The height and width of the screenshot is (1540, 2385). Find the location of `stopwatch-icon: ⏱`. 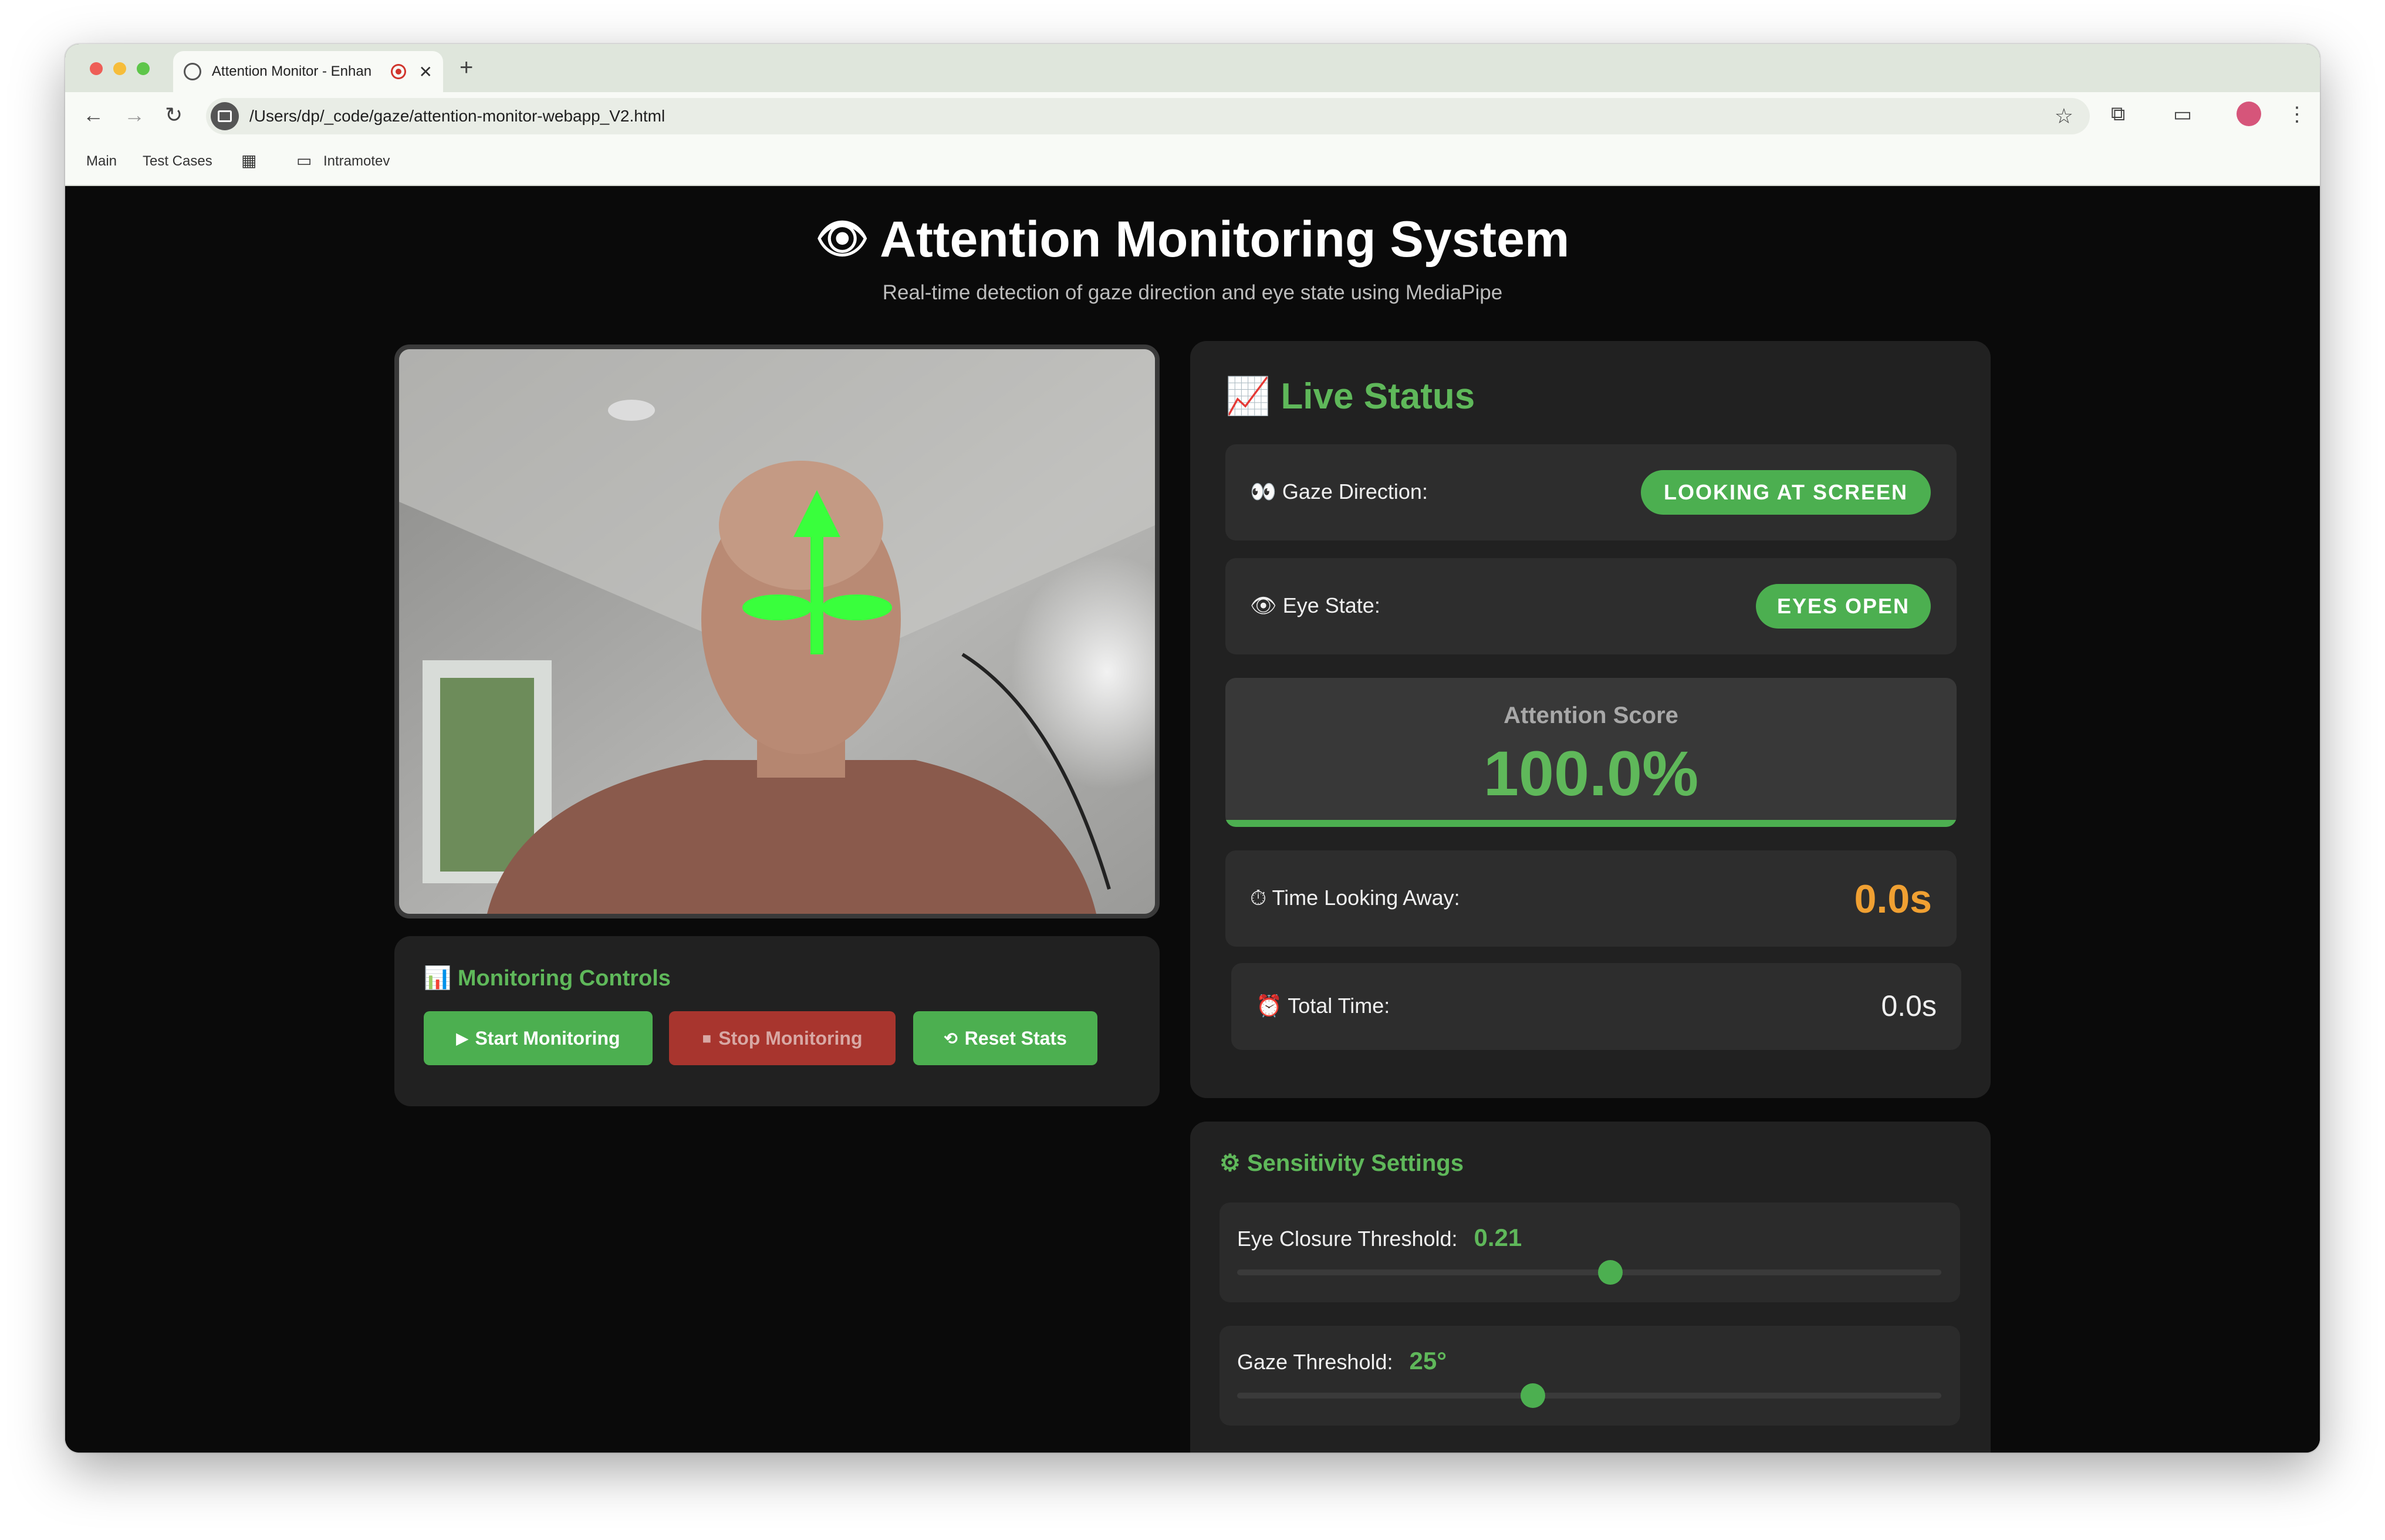

stopwatch-icon: ⏱ is located at coordinates (1259, 898).